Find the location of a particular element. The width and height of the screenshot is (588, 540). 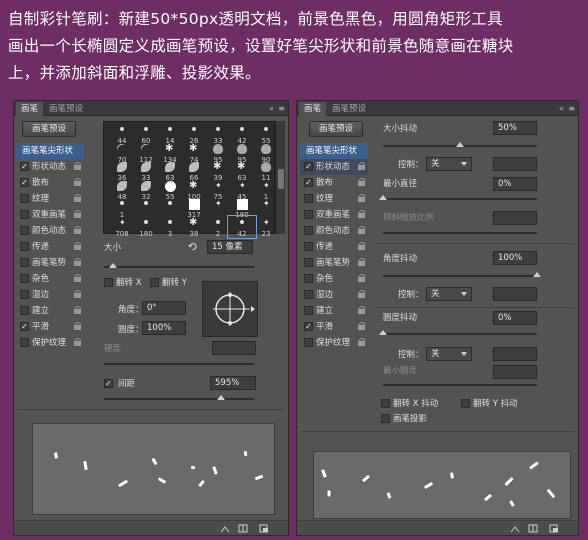

roundness-jitter-slider-thumb is located at coordinates (383, 332).